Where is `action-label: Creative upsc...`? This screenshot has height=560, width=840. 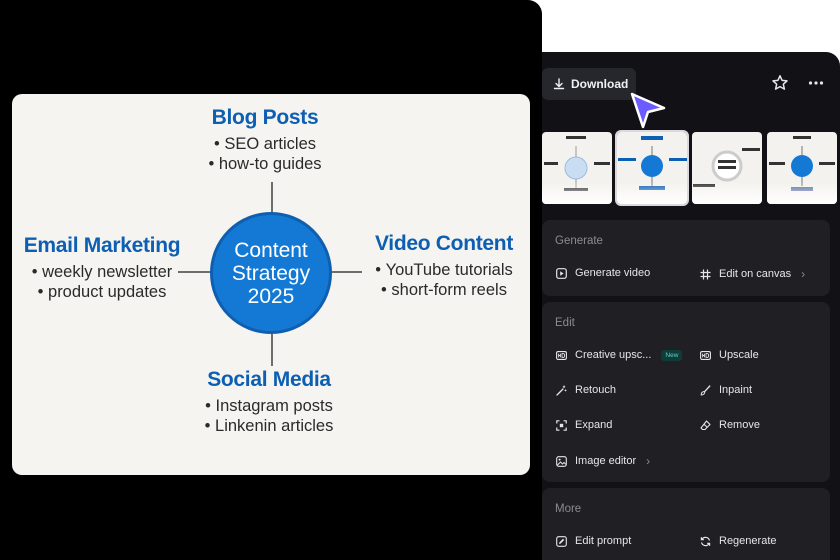
action-label: Creative upsc... is located at coordinates (613, 355).